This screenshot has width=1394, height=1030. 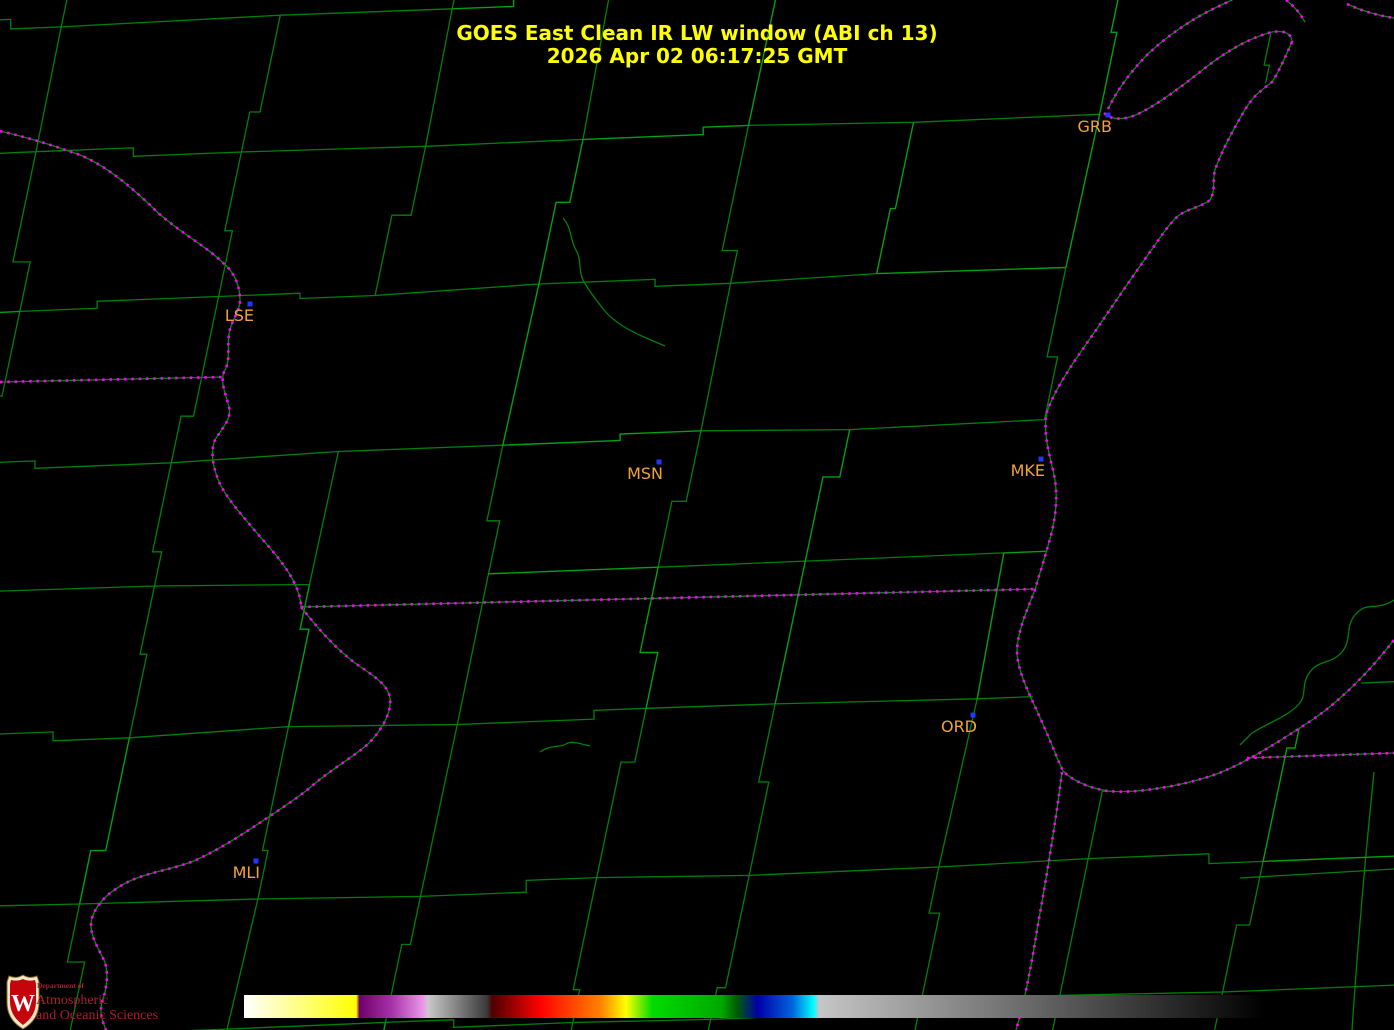 I want to click on ir-colorbar, so click(x=754, y=1006).